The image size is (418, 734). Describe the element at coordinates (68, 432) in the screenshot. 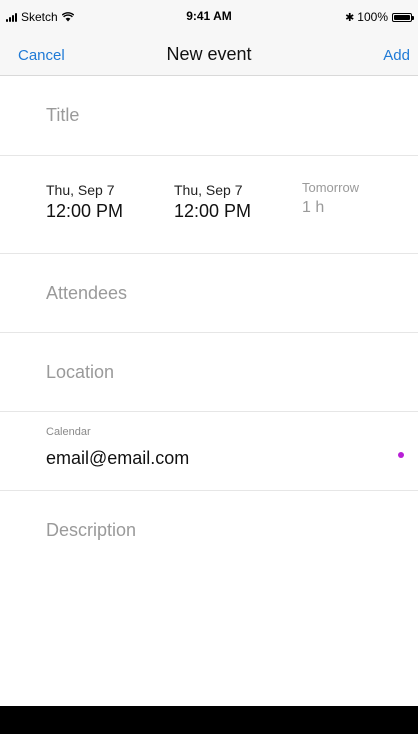

I see `calendar-label: Calendar` at that location.